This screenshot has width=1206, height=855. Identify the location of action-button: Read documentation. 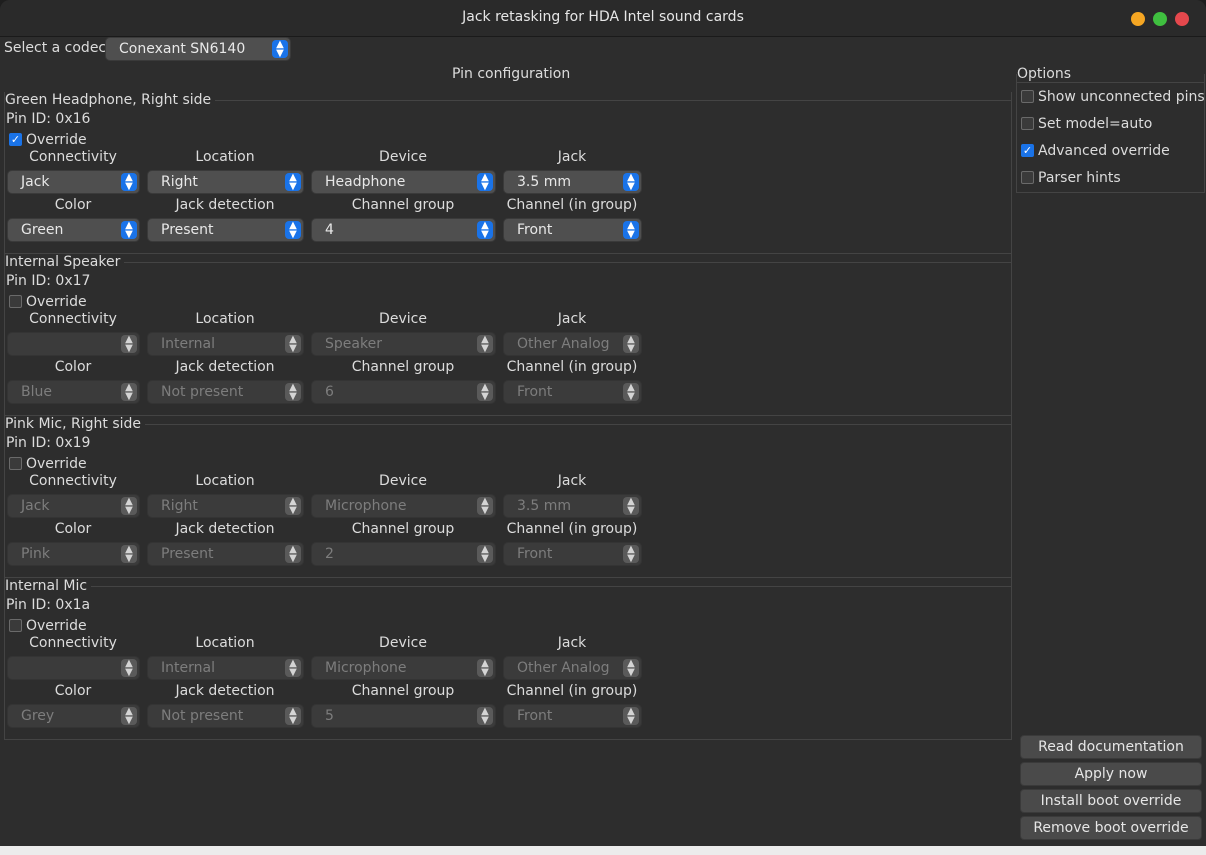
(1111, 747).